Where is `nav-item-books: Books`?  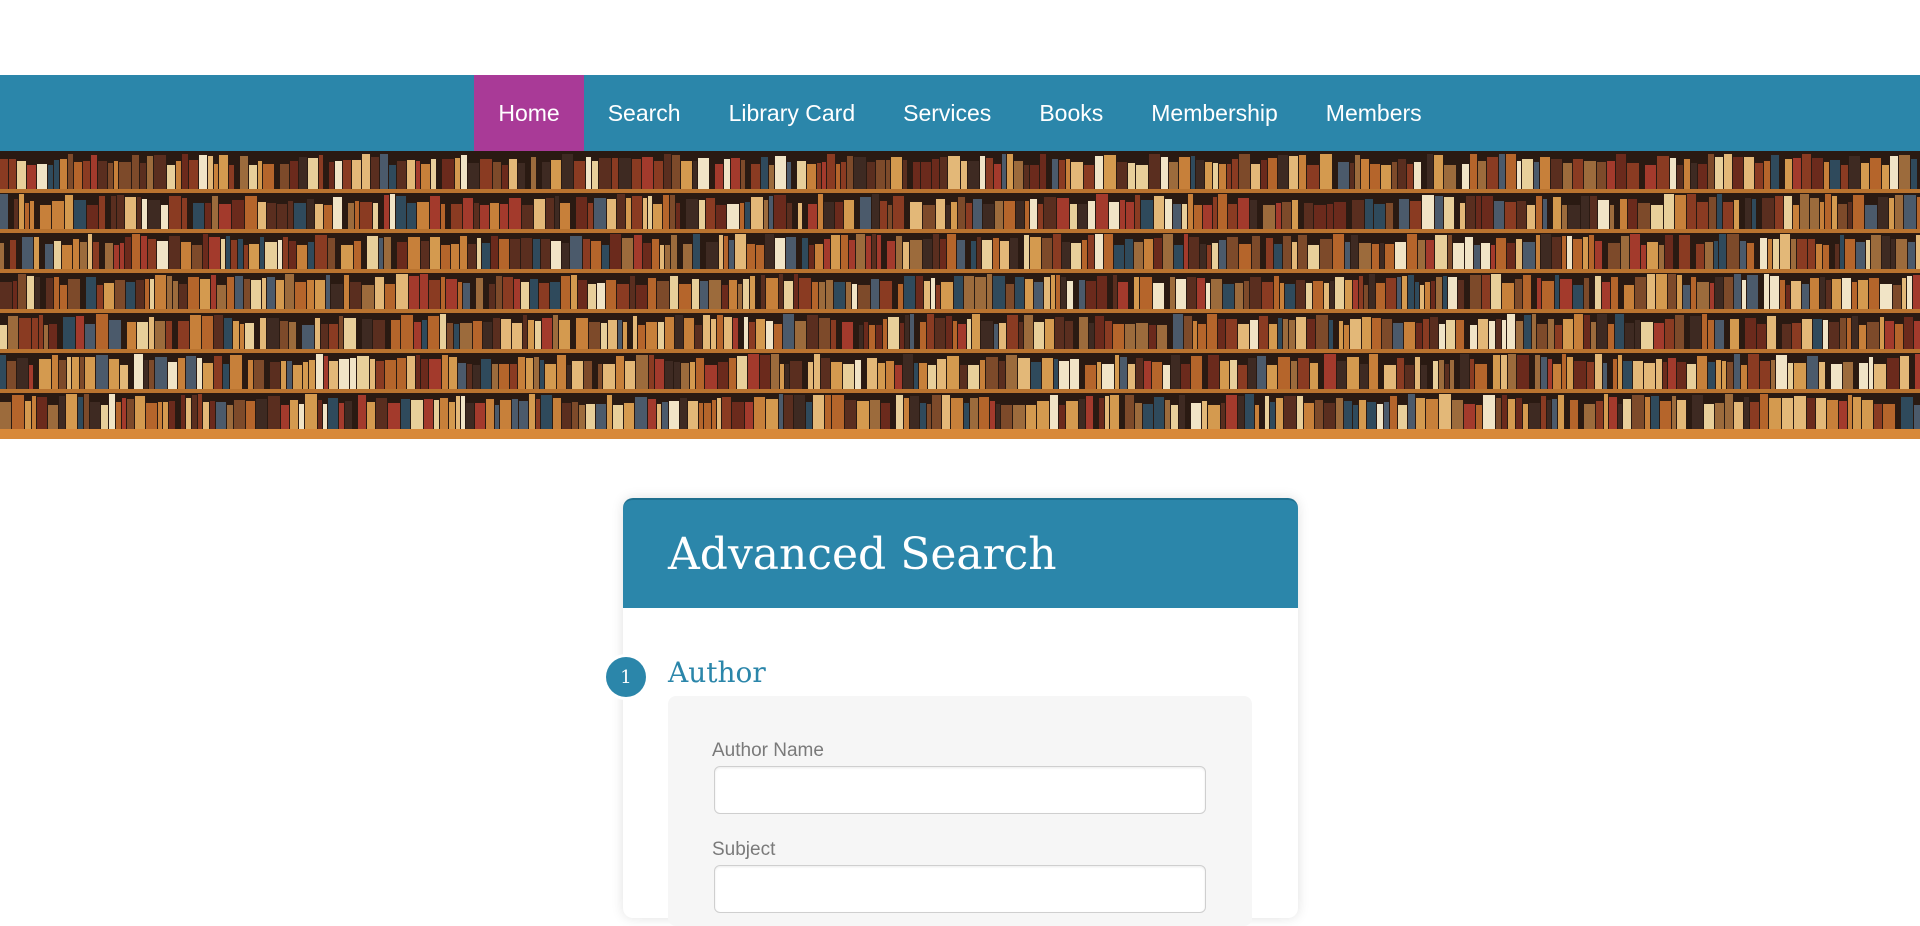
nav-item-books: Books is located at coordinates (1071, 113).